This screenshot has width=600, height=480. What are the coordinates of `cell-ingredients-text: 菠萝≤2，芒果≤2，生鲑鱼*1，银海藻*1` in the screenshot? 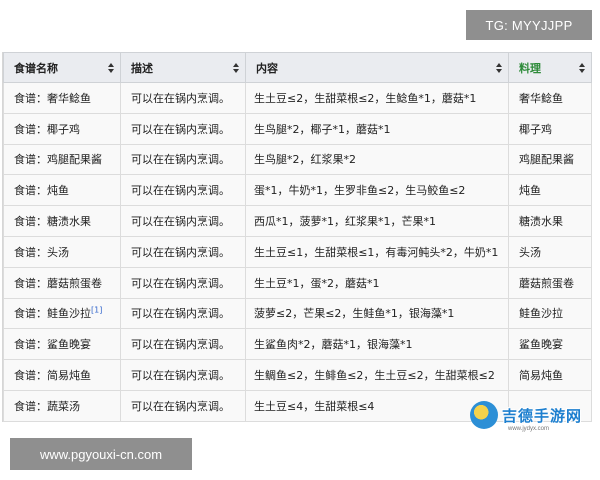 It's located at (354, 314).